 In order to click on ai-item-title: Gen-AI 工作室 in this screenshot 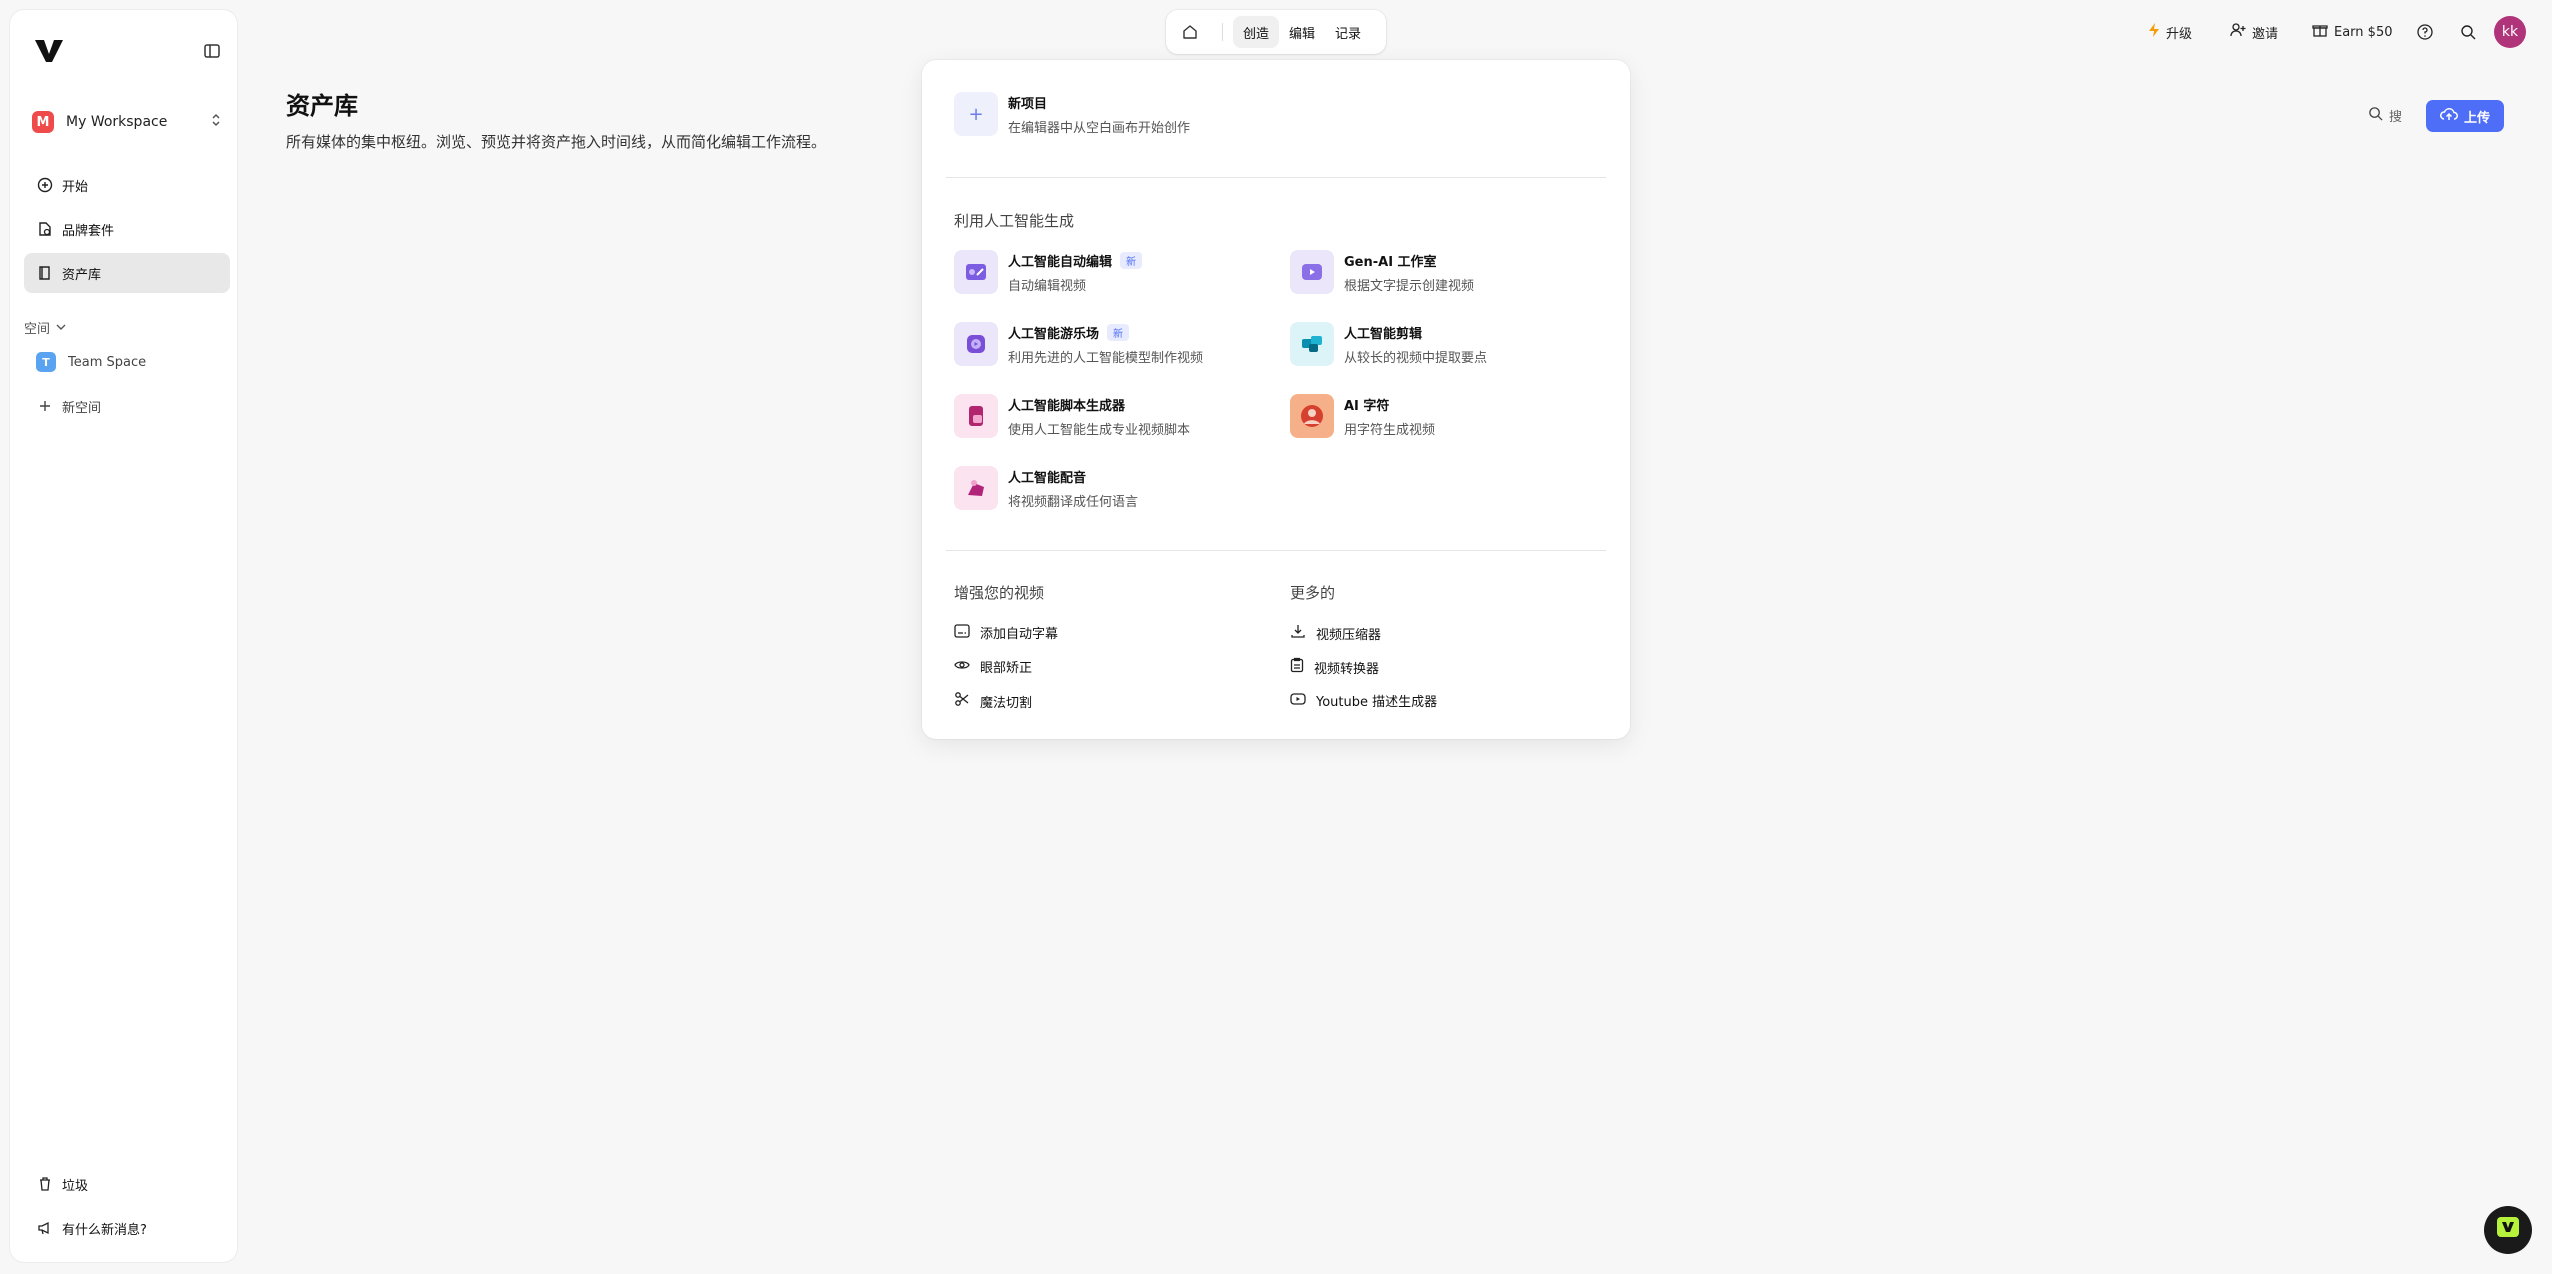, I will do `click(1390, 262)`.